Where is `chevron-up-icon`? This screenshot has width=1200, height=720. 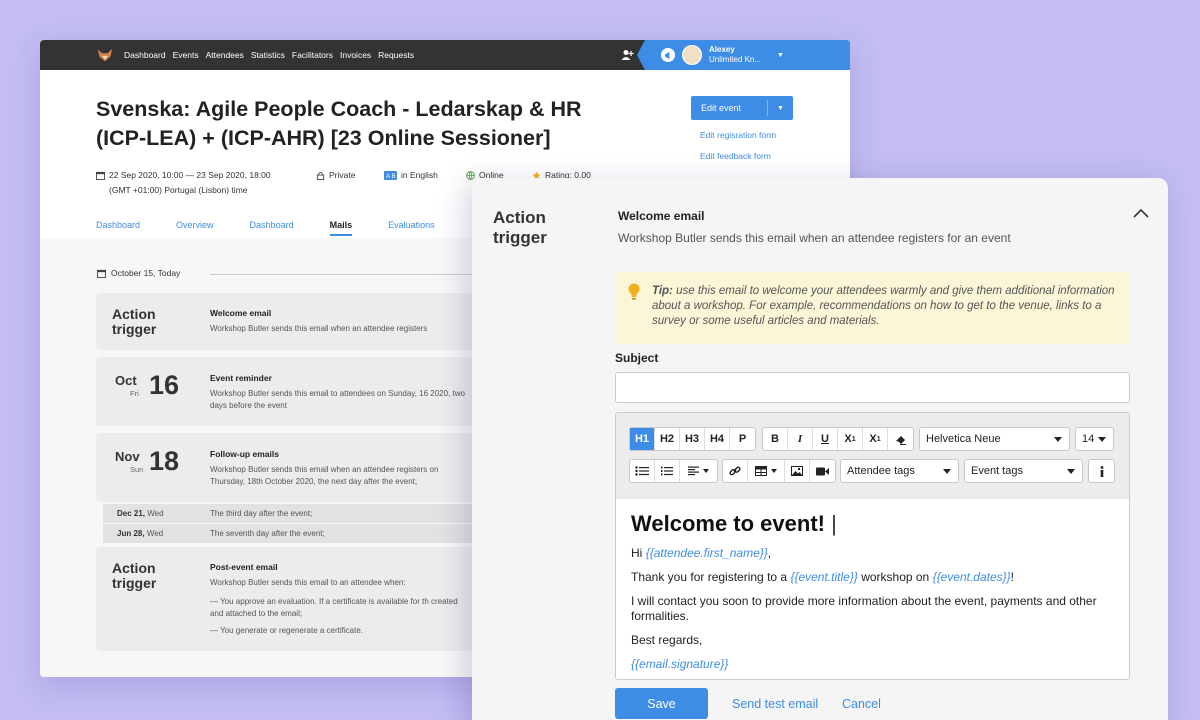 chevron-up-icon is located at coordinates (1141, 213).